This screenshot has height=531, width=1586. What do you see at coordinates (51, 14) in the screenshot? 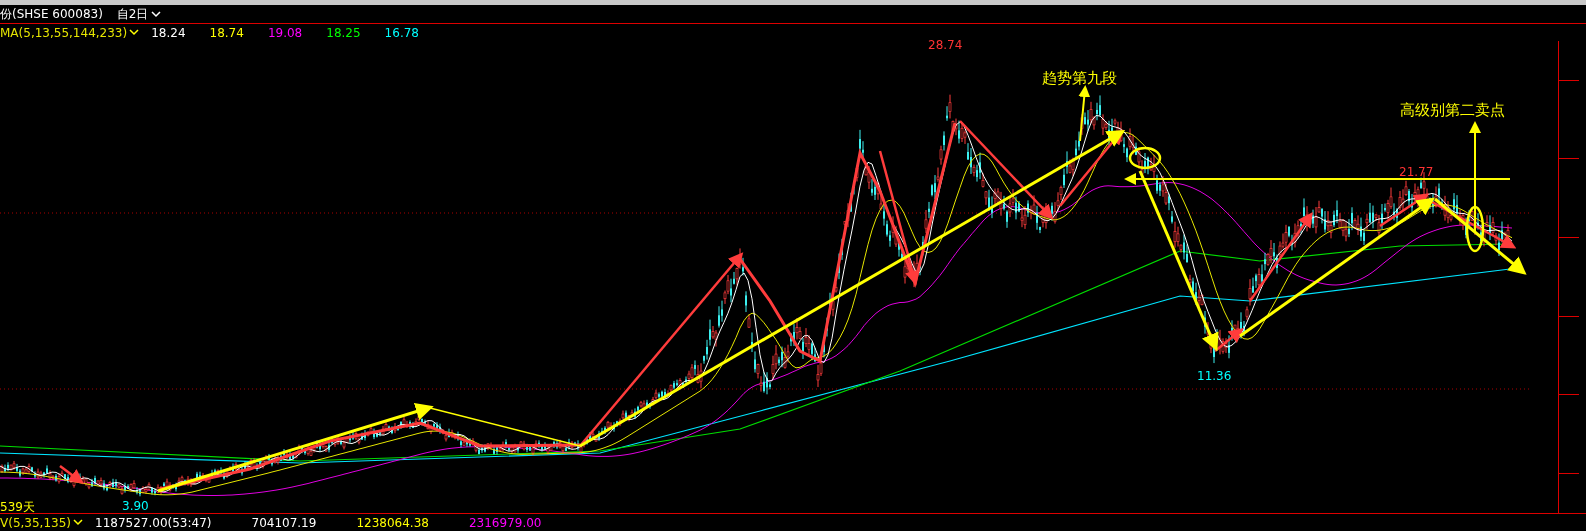
I see `stock-title: 份(SHSE 600083)` at bounding box center [51, 14].